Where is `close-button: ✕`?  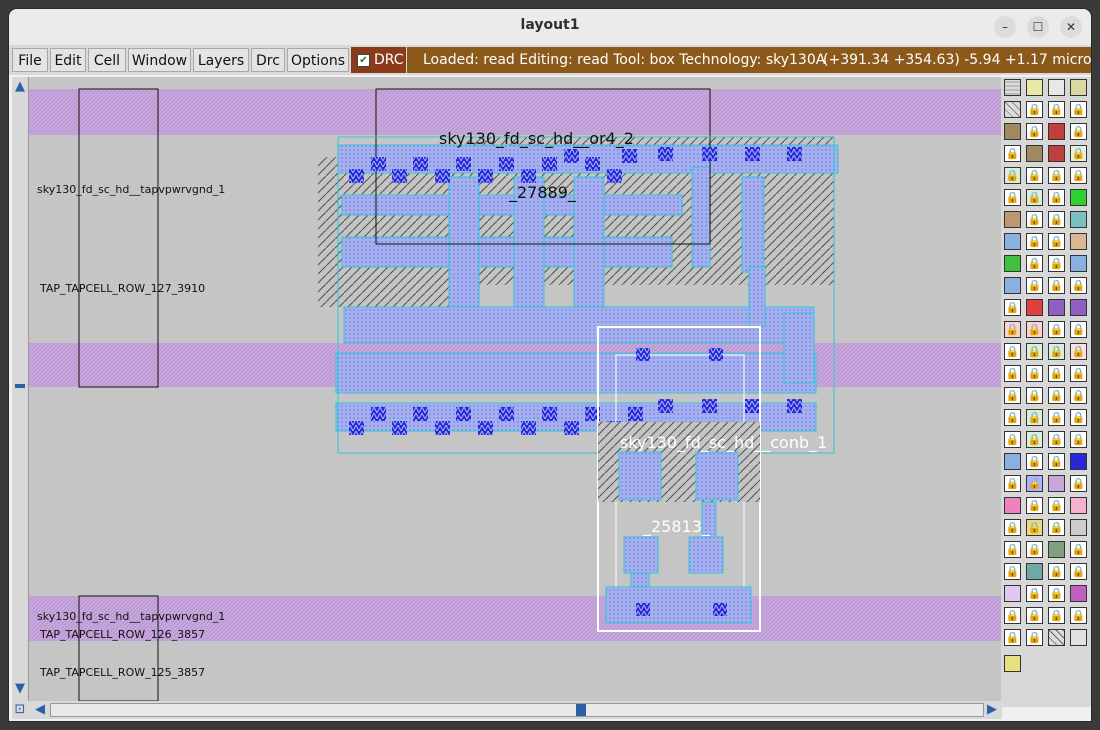 close-button: ✕ is located at coordinates (1071, 27).